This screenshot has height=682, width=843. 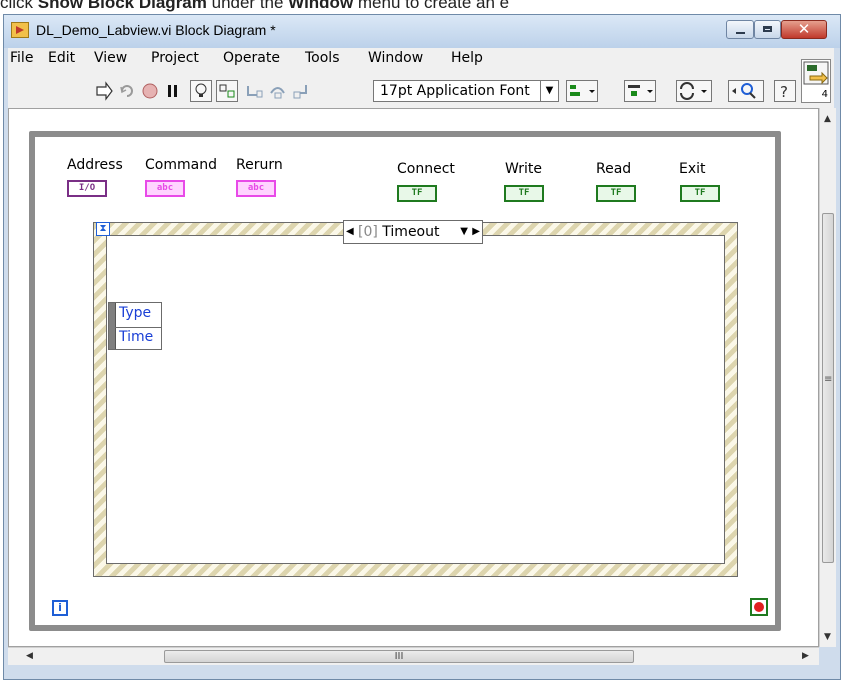 I want to click on step-over-icon, so click(x=278, y=91).